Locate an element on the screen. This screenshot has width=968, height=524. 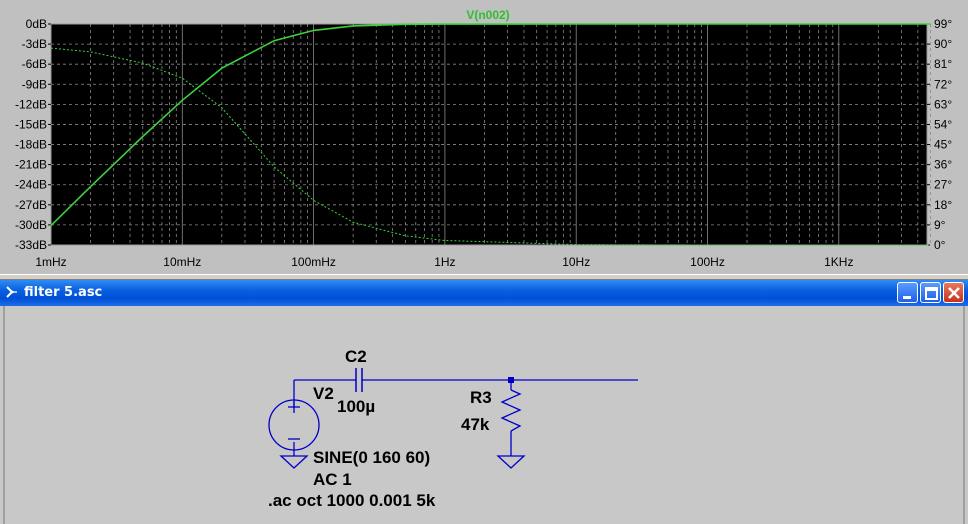
maximize-icon is located at coordinates (931, 293).